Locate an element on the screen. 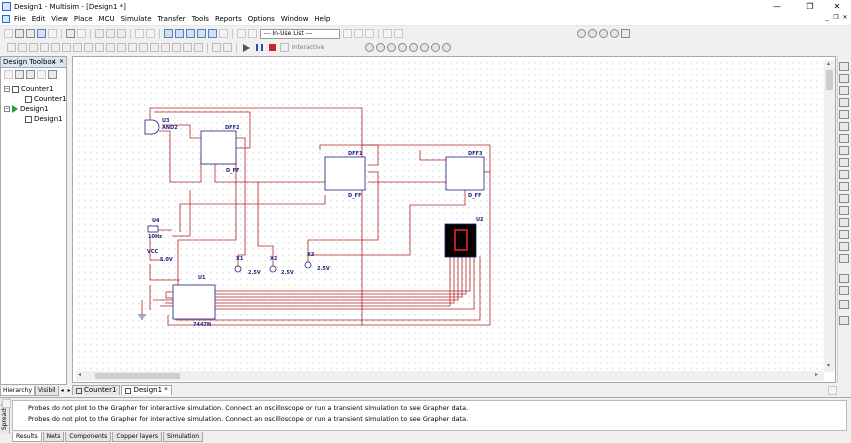  tab-results: Results is located at coordinates (27, 437).